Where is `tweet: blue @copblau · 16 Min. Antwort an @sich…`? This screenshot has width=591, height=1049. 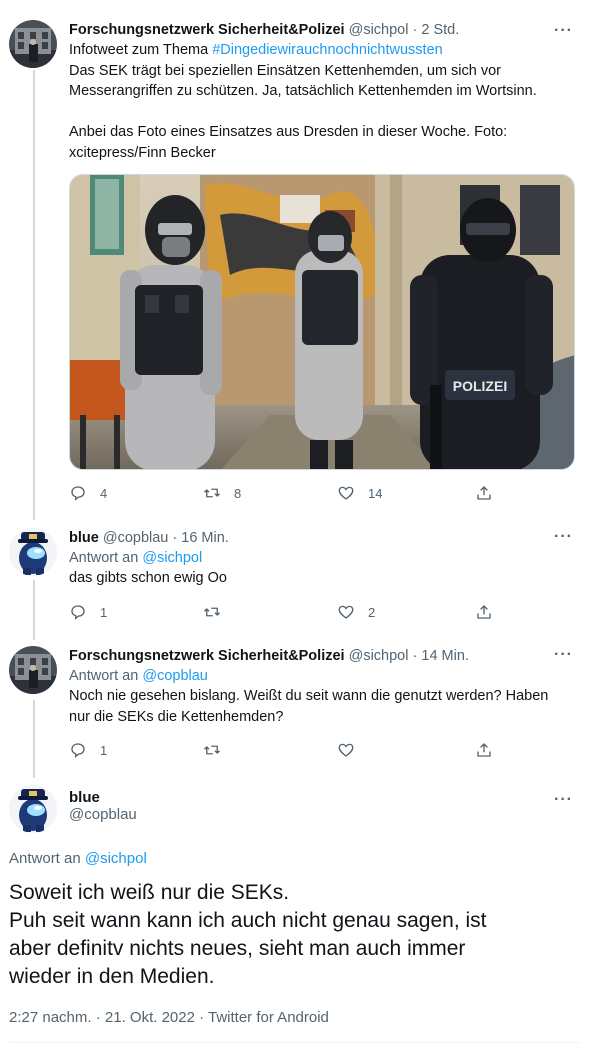
tweet: blue @copblau · 16 Min. Antwort an @sich… is located at coordinates (295, 575).